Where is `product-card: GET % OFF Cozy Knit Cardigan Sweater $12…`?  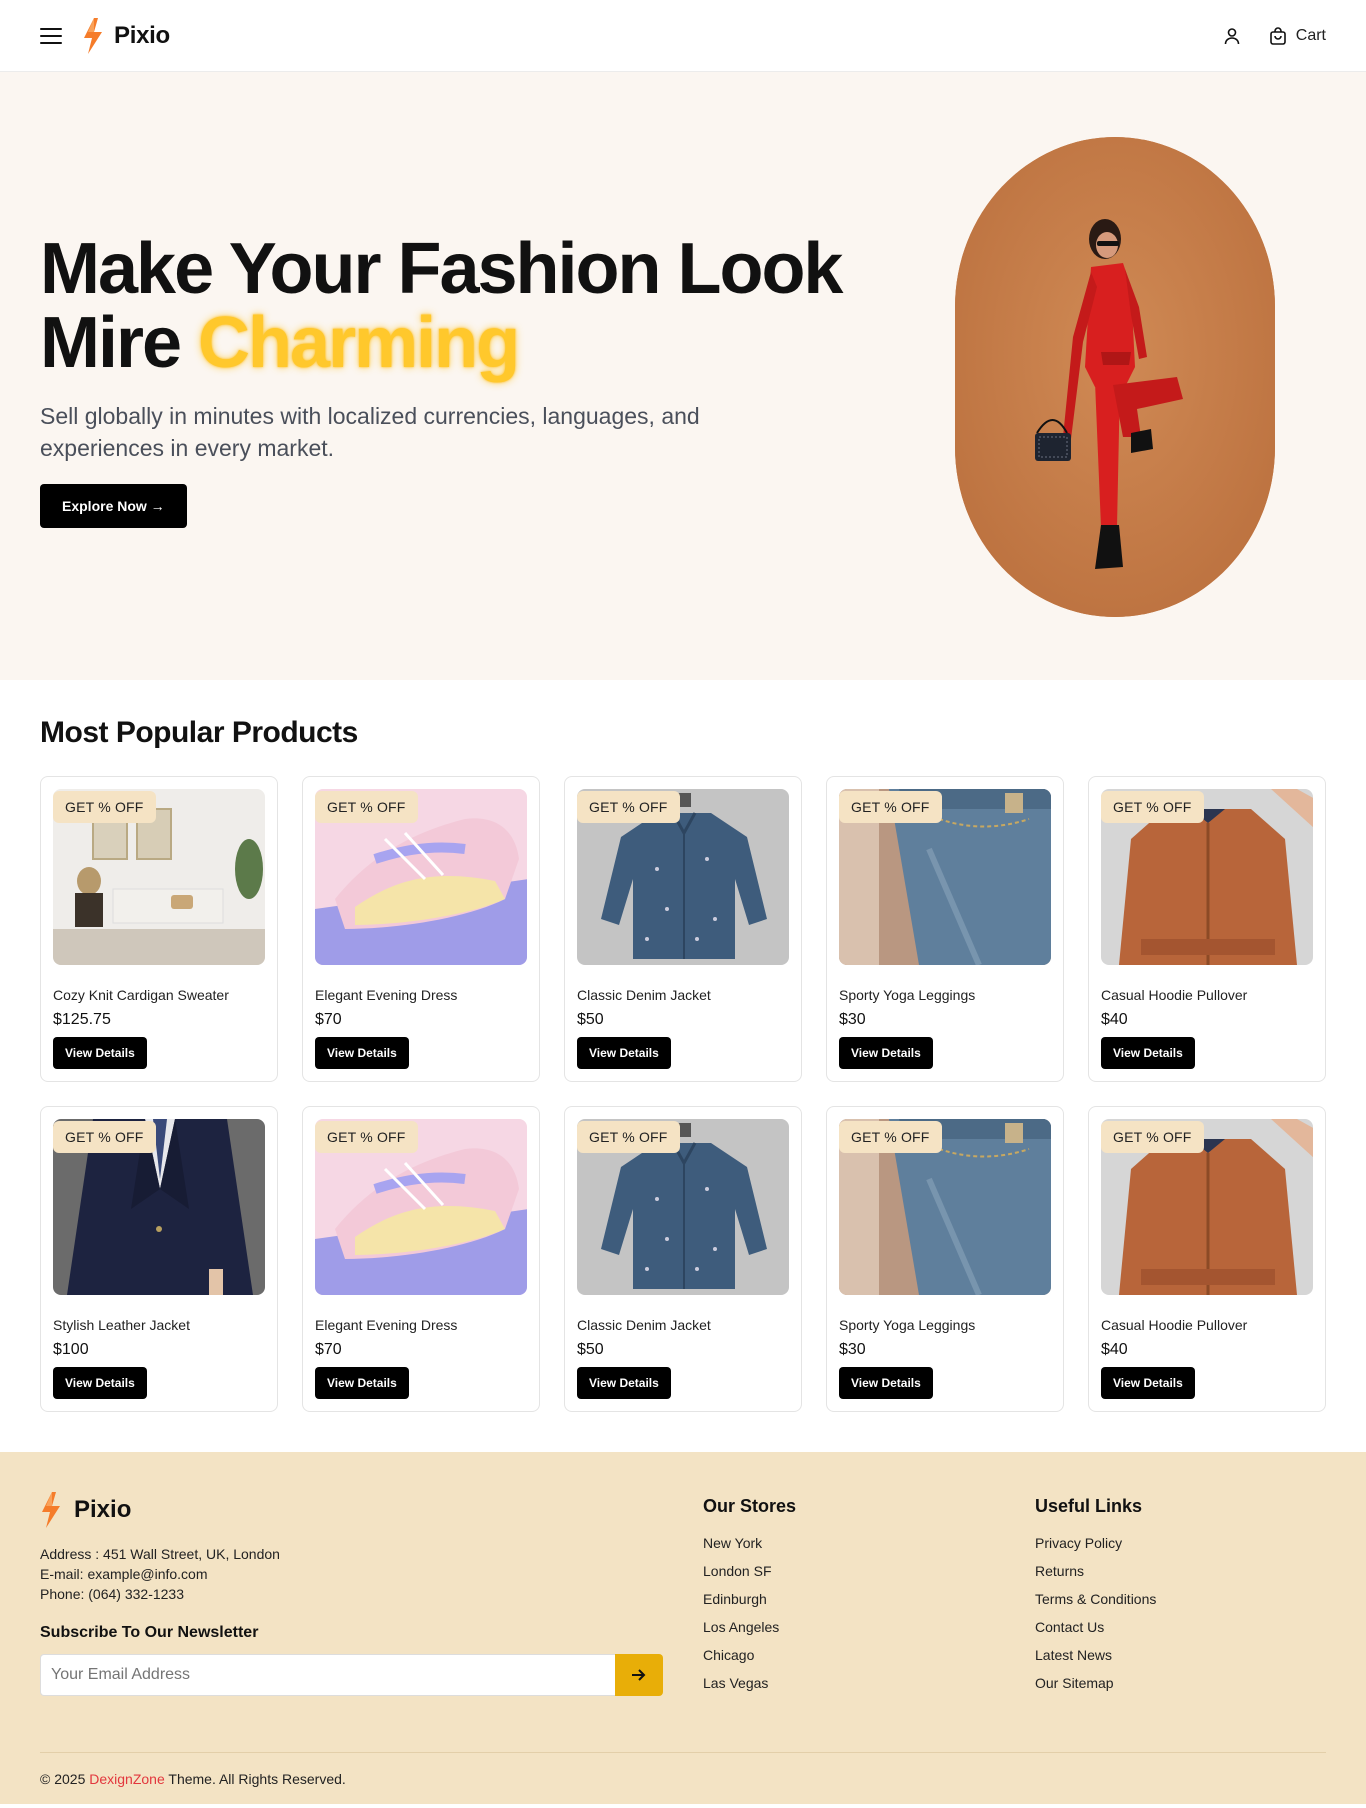
product-card: GET % OFF Cozy Knit Cardigan Sweater $12… is located at coordinates (159, 929).